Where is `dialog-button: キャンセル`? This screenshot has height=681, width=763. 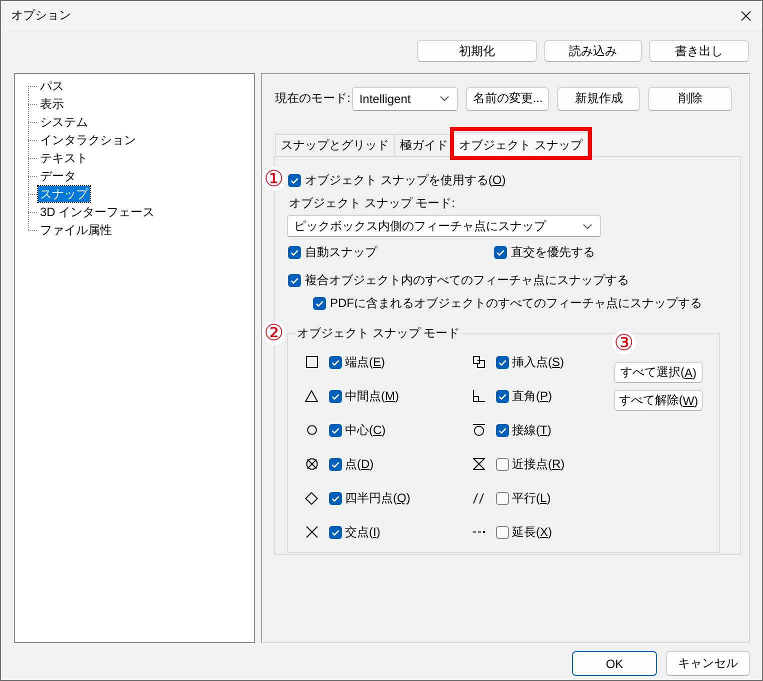 dialog-button: キャンセル is located at coordinates (708, 663).